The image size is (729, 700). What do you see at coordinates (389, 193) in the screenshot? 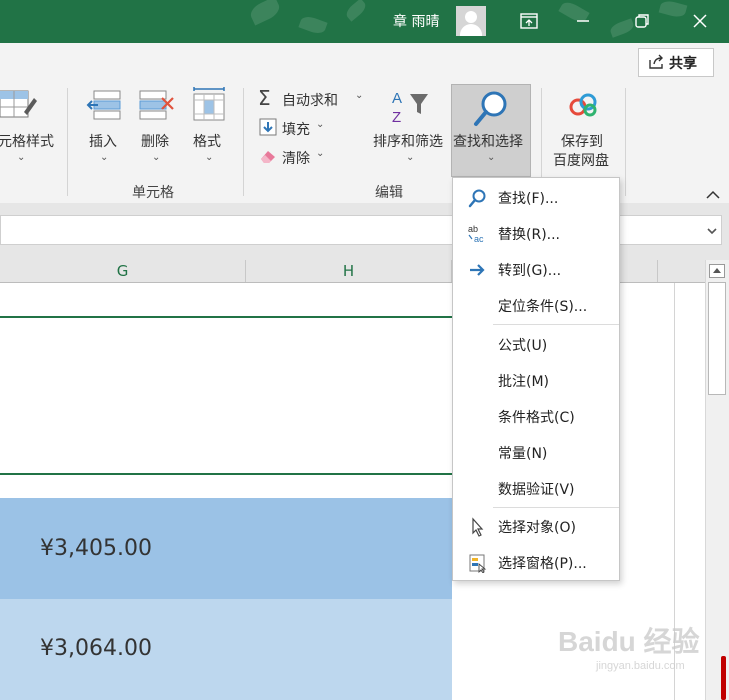
I see `editing-group-label: 编辑` at bounding box center [389, 193].